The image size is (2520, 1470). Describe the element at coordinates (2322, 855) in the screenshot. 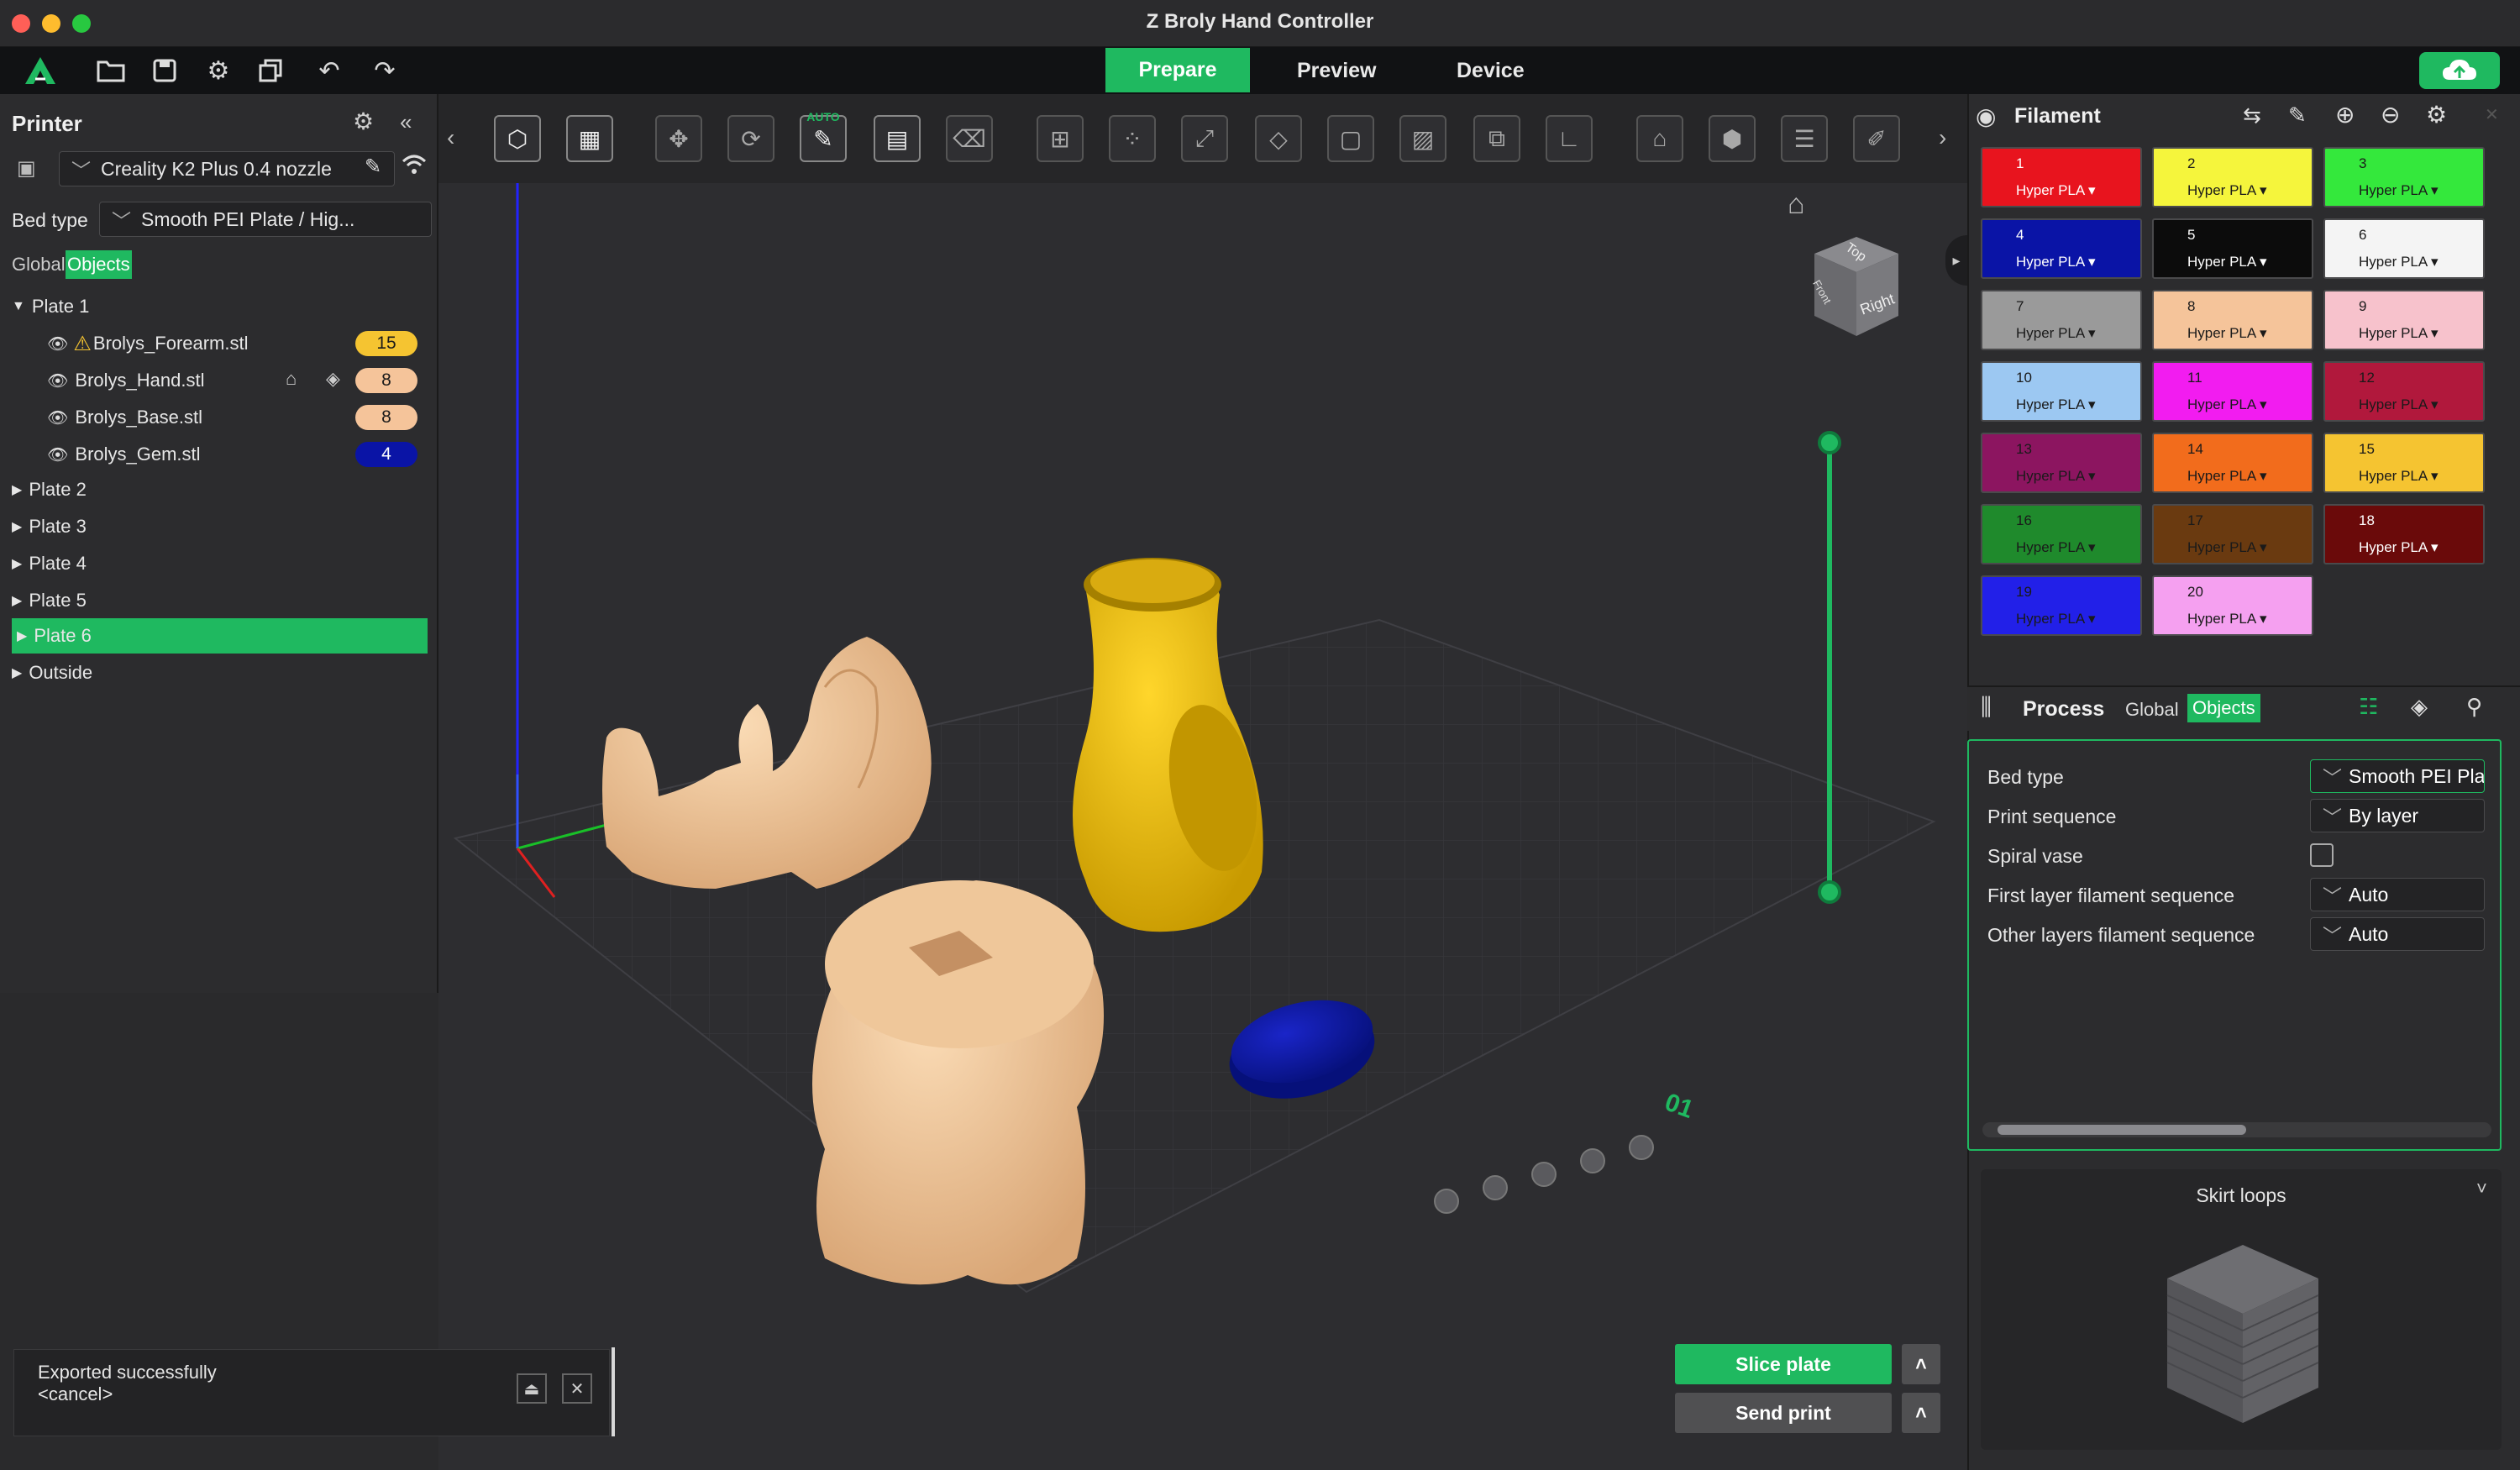

I see `spiral-vase-checkbox` at that location.